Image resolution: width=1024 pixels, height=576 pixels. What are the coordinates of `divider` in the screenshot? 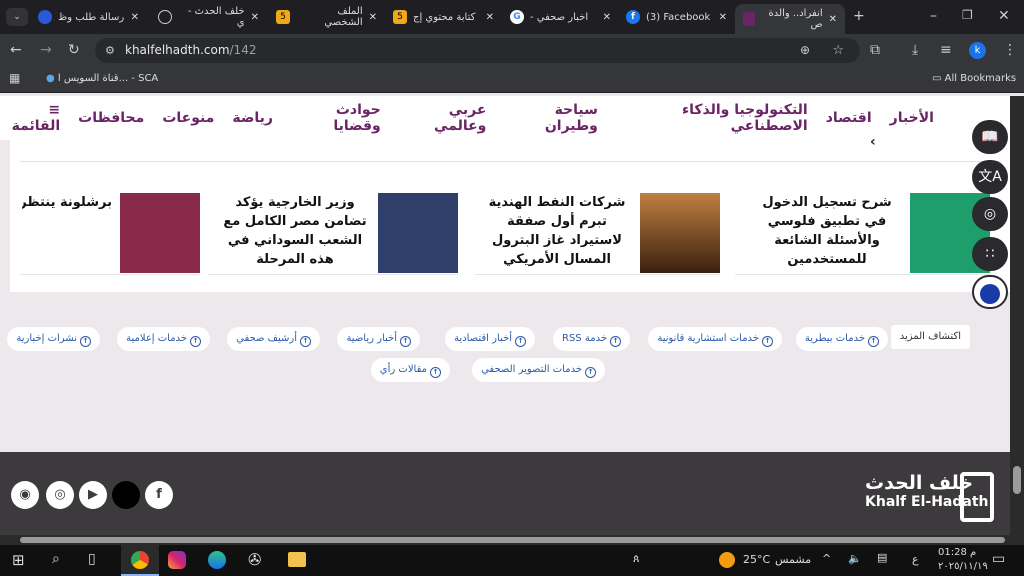 It's located at (510, 161).